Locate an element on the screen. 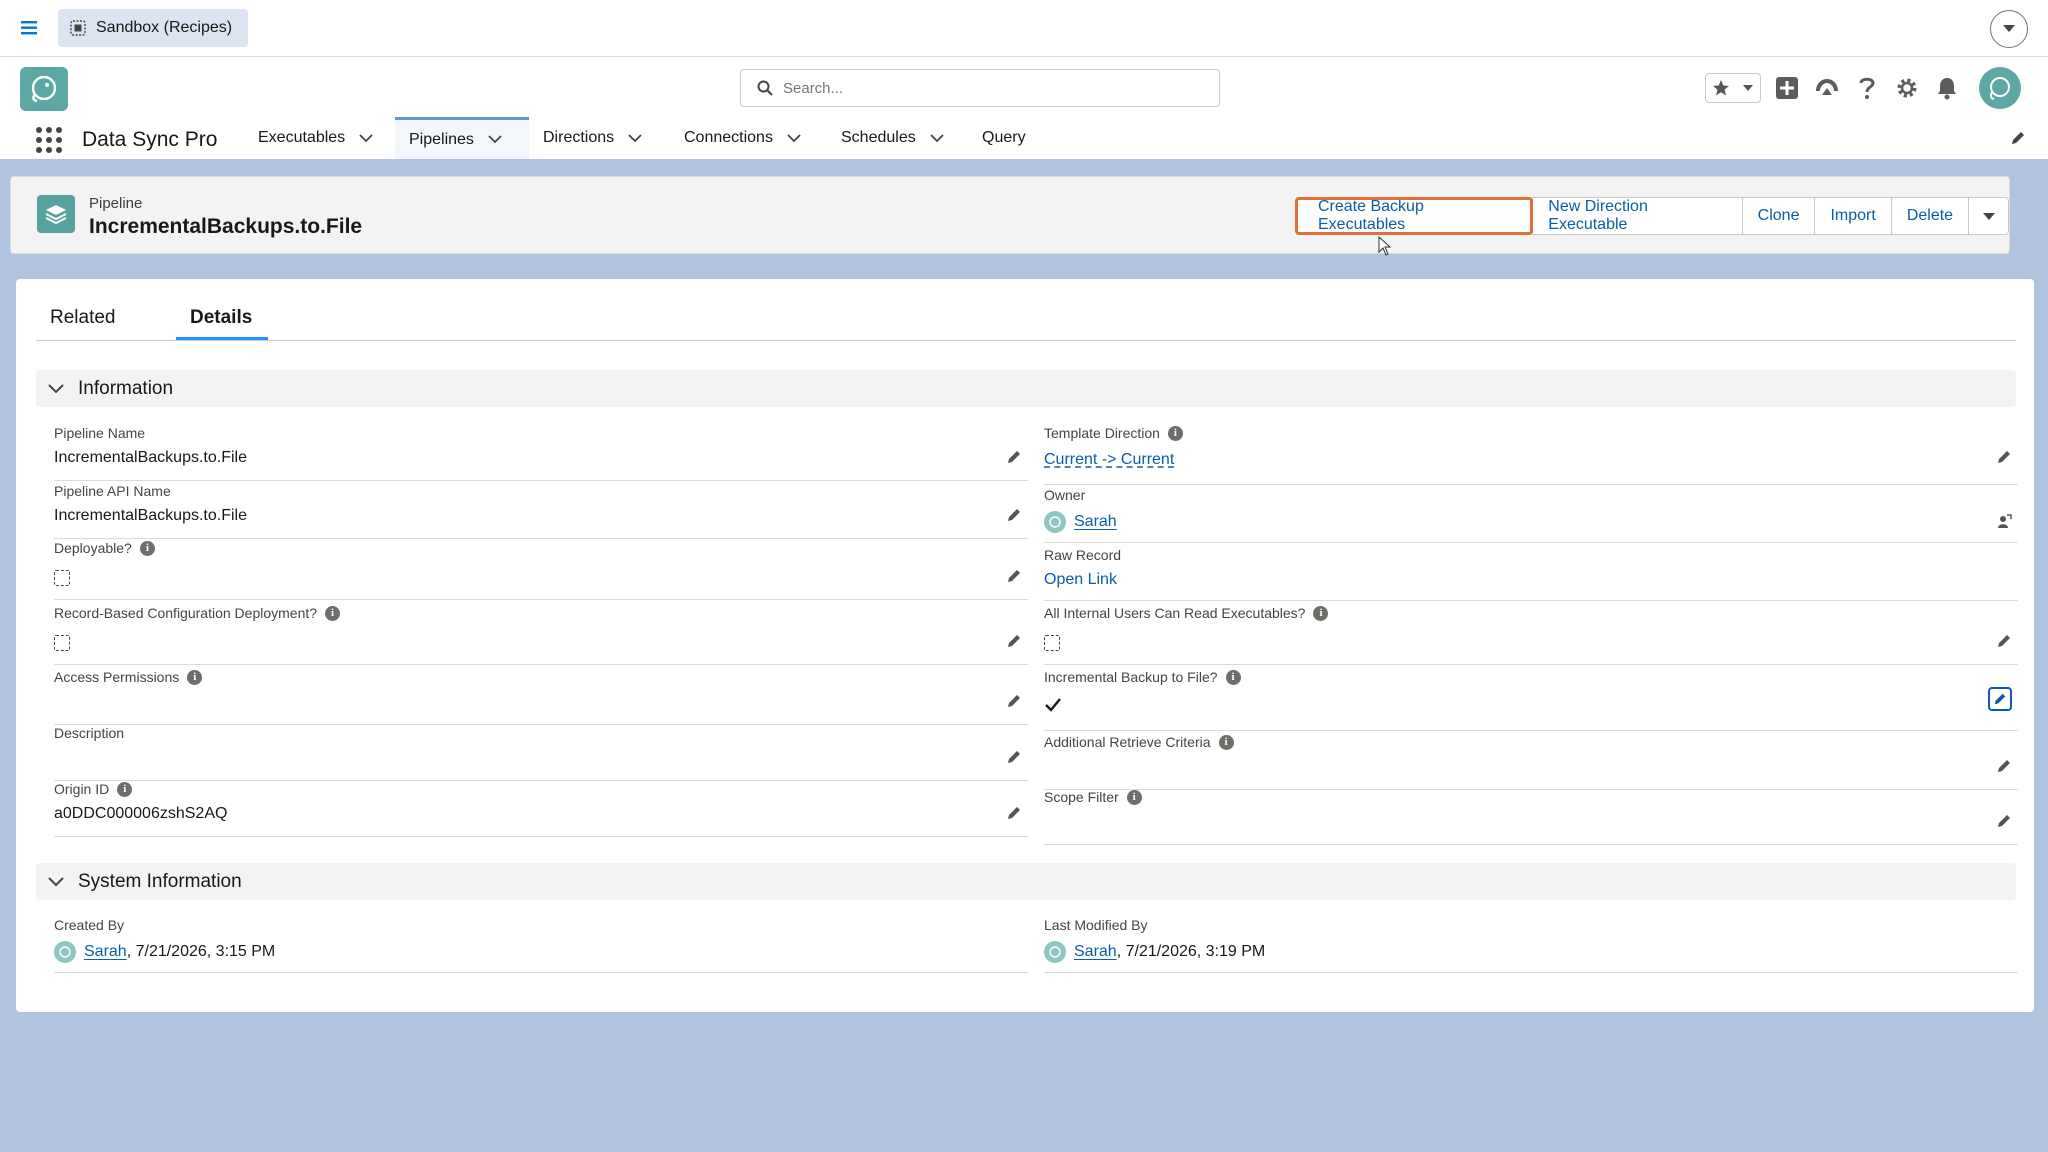 This screenshot has width=2048, height=1152. app-logo is located at coordinates (44, 89).